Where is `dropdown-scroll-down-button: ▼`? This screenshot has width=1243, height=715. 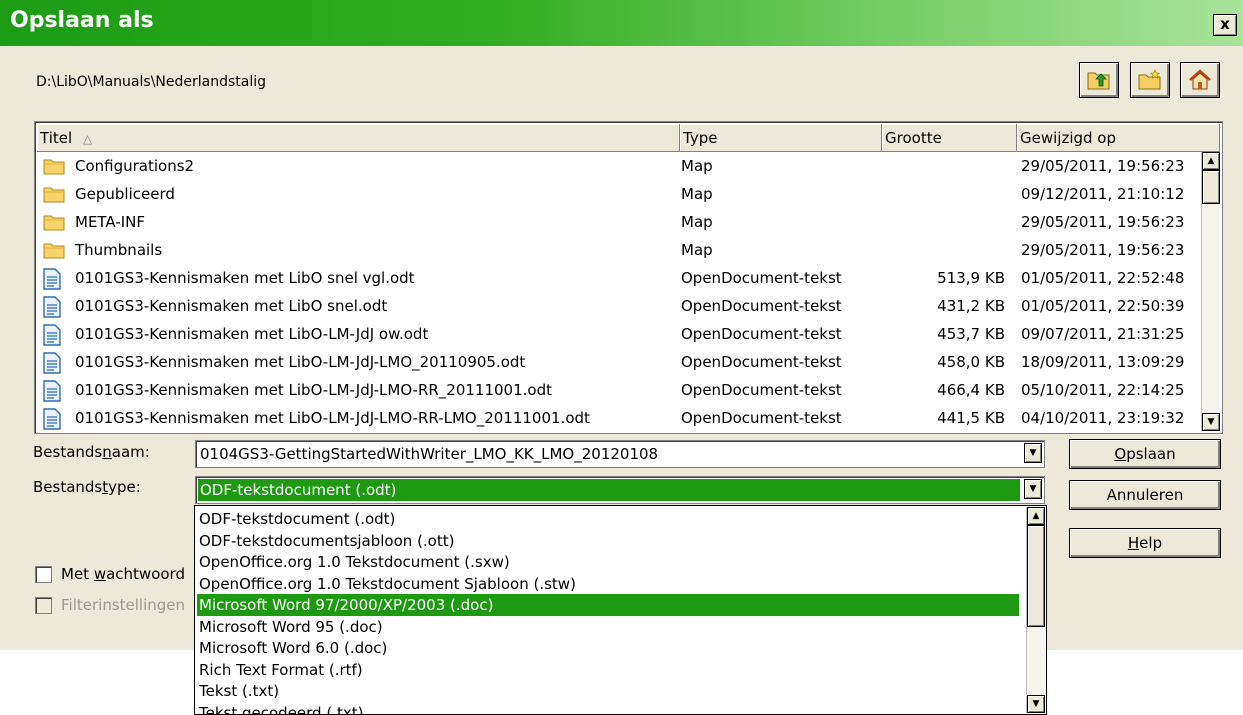 dropdown-scroll-down-button: ▼ is located at coordinates (1036, 704).